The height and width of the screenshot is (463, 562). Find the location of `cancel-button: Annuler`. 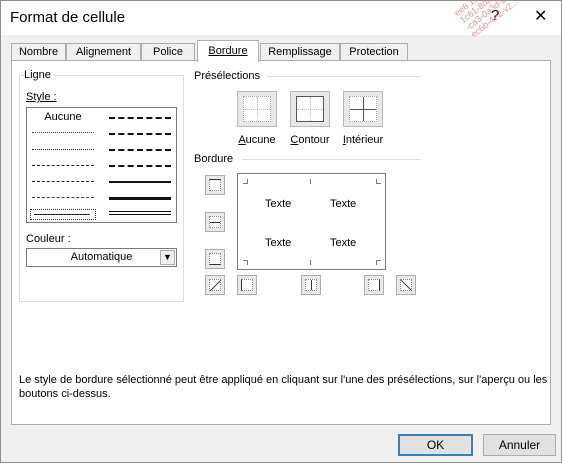

cancel-button: Annuler is located at coordinates (519, 445).